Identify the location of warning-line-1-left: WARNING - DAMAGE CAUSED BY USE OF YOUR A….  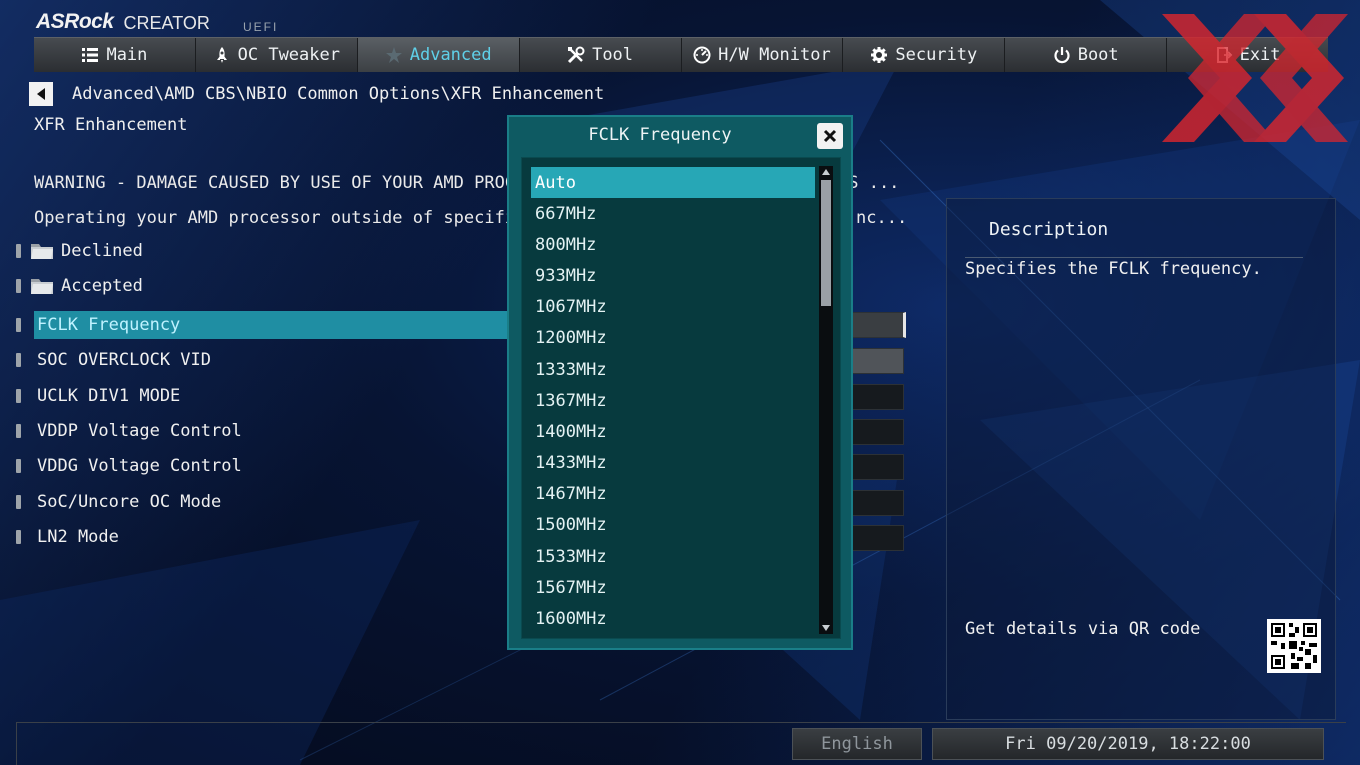
(300, 183).